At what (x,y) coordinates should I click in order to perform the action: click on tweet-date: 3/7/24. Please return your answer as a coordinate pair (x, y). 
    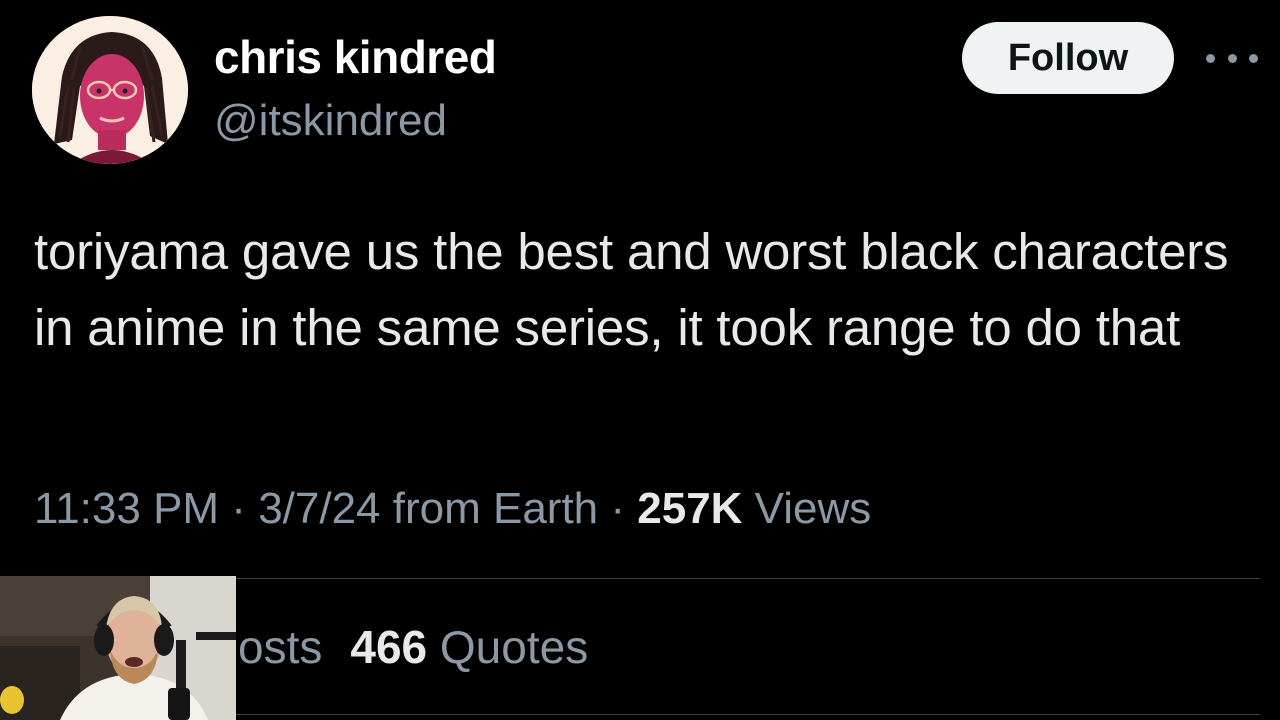
    Looking at the image, I should click on (319, 508).